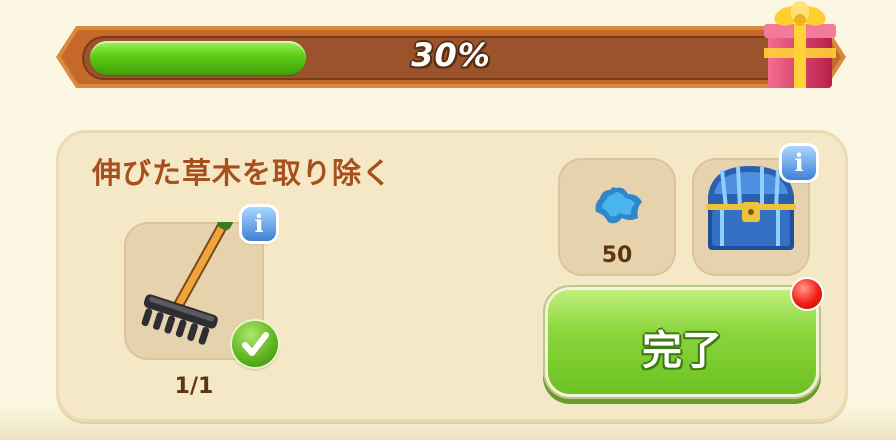  I want to click on gem-reward-amount: 50, so click(617, 255).